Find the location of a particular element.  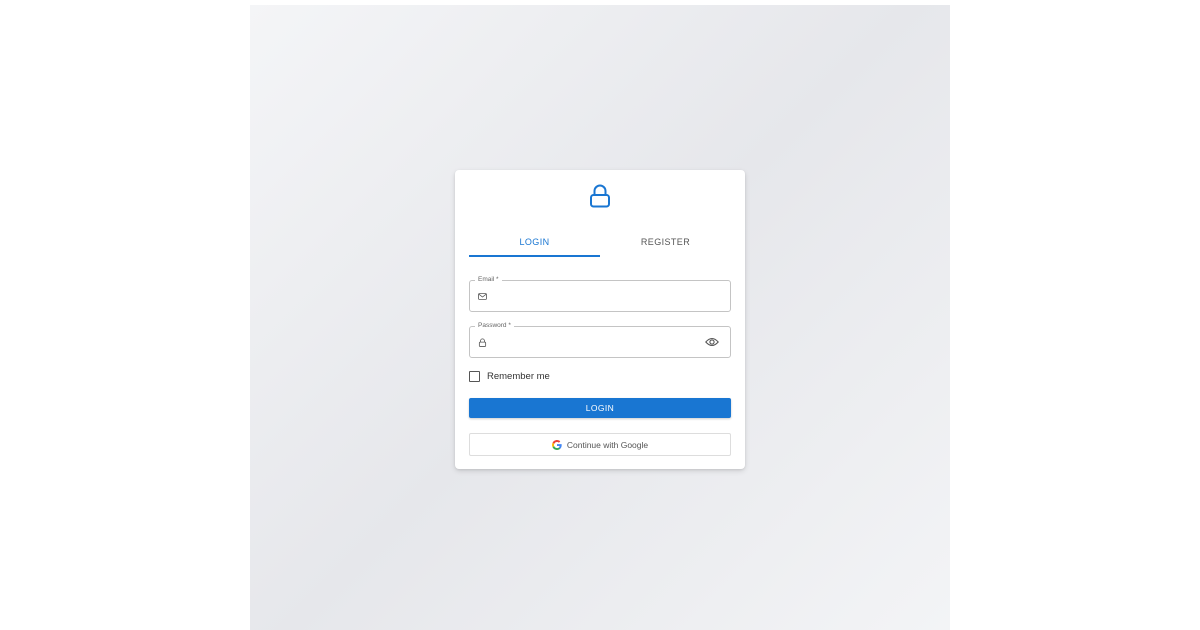

password-label: Password * is located at coordinates (494, 326).